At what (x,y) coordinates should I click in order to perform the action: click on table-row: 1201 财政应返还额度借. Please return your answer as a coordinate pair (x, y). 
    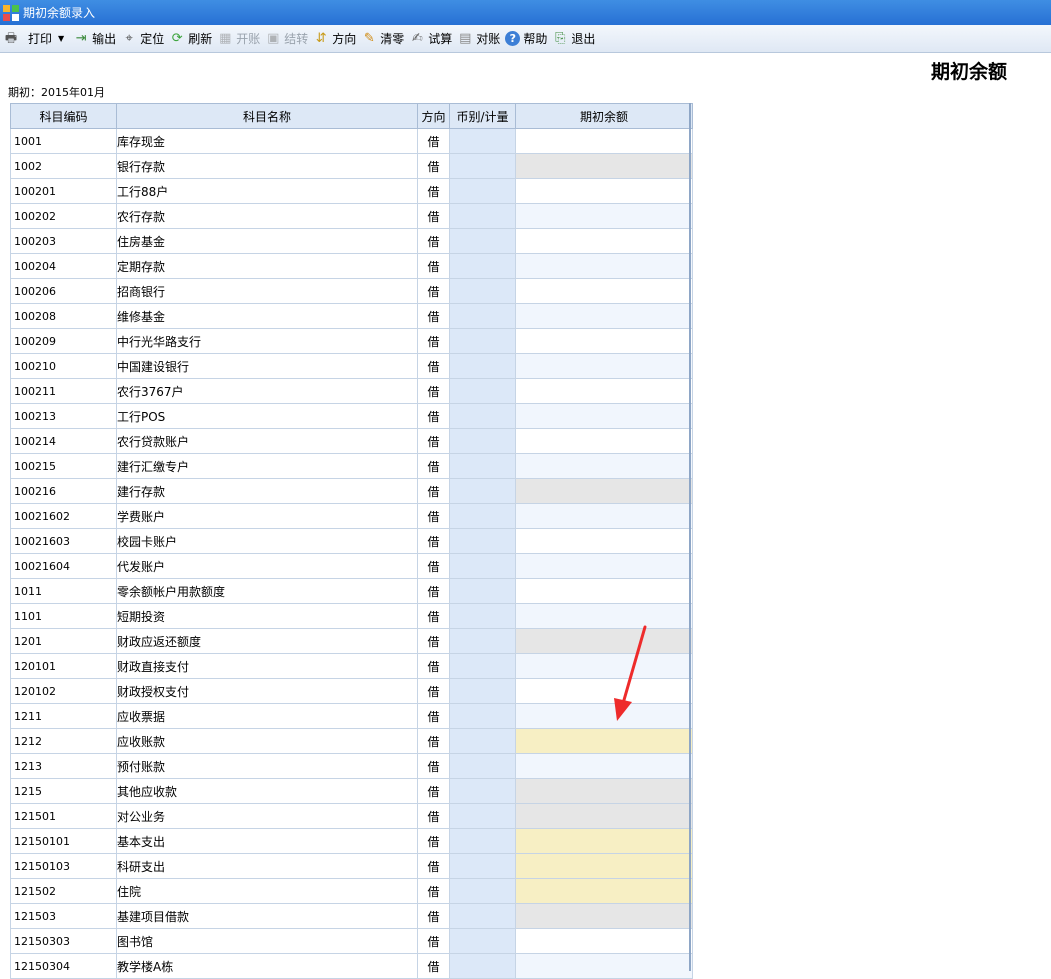
    Looking at the image, I should click on (351, 641).